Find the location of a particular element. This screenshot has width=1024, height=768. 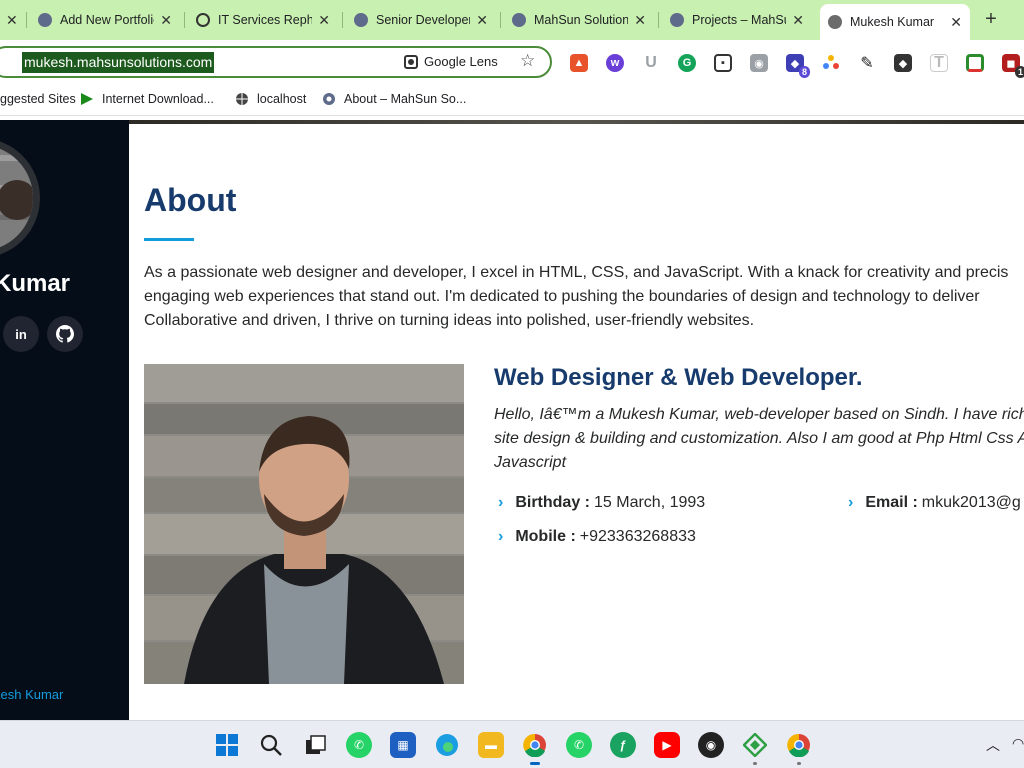

grammarly-icon: G is located at coordinates (687, 63).